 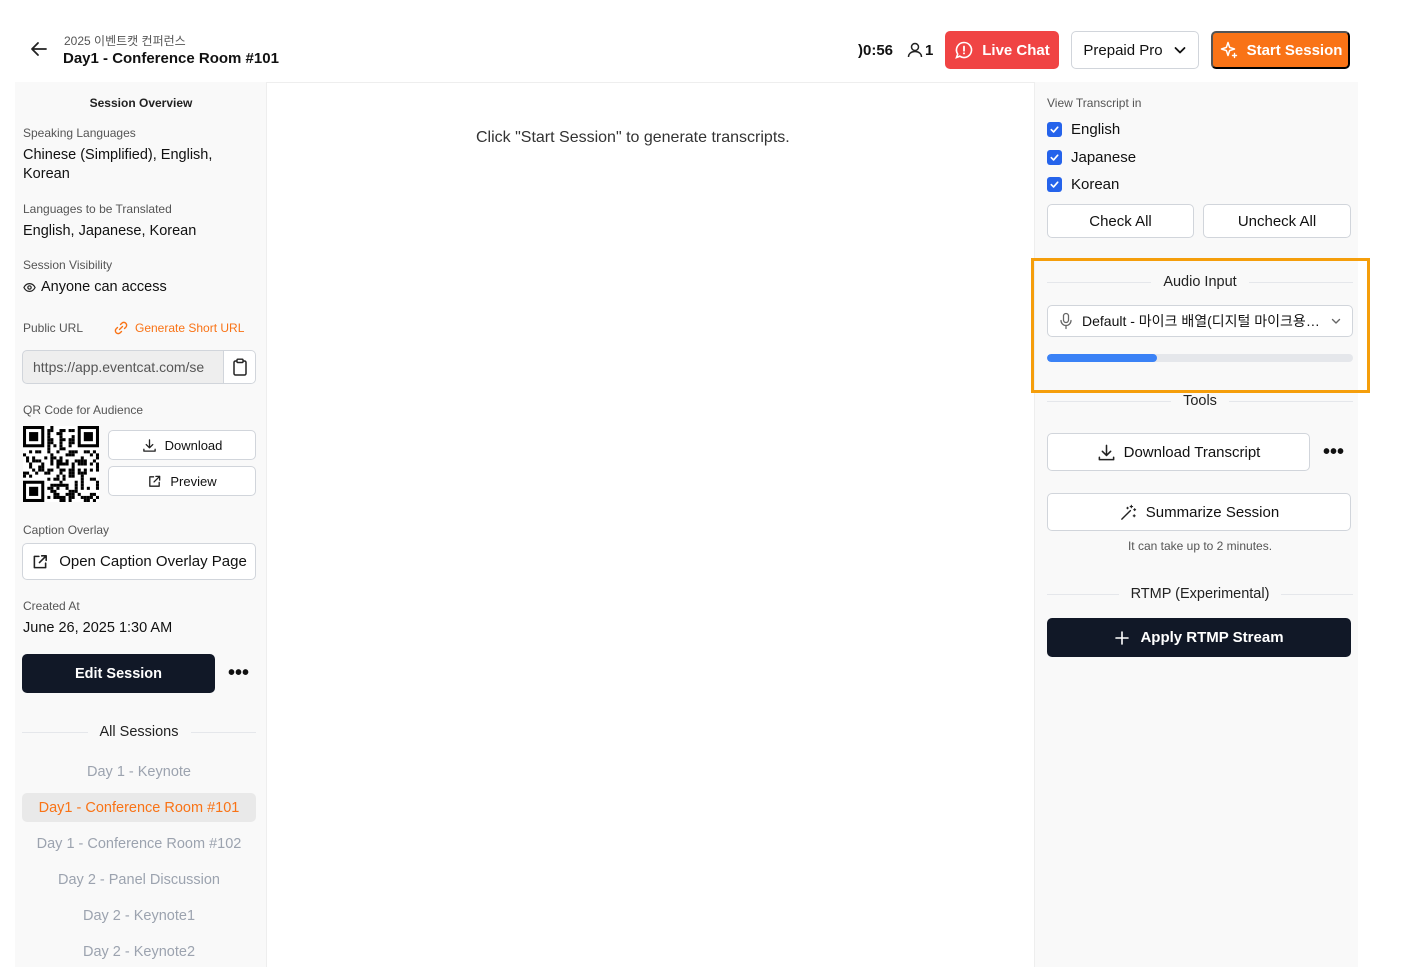 What do you see at coordinates (1096, 129) in the screenshot?
I see `language-name: English` at bounding box center [1096, 129].